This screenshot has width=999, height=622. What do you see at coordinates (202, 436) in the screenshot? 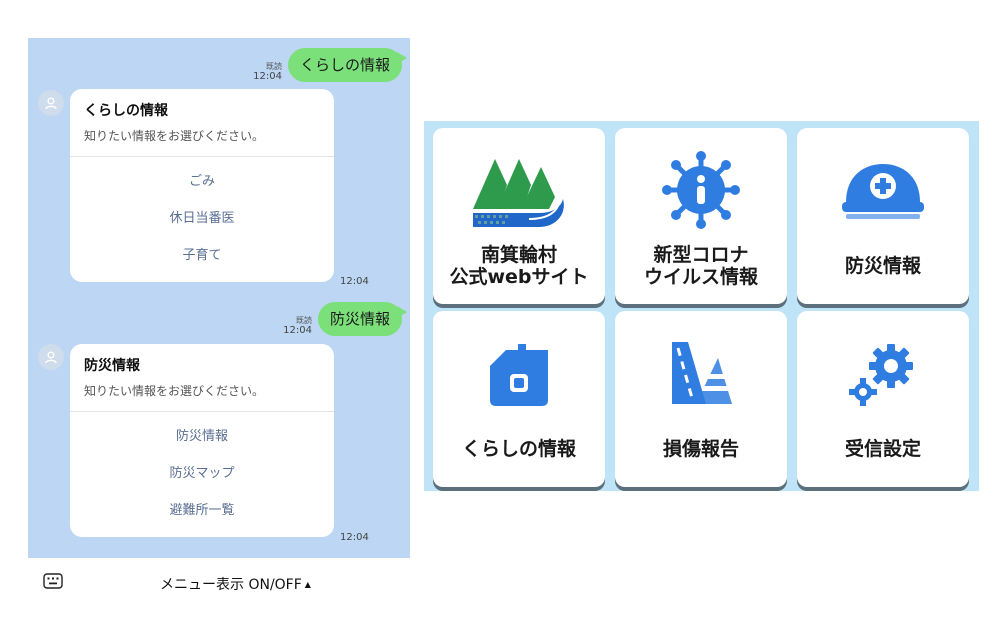
I see `card-option-bousai-jouhou: 防災情報` at bounding box center [202, 436].